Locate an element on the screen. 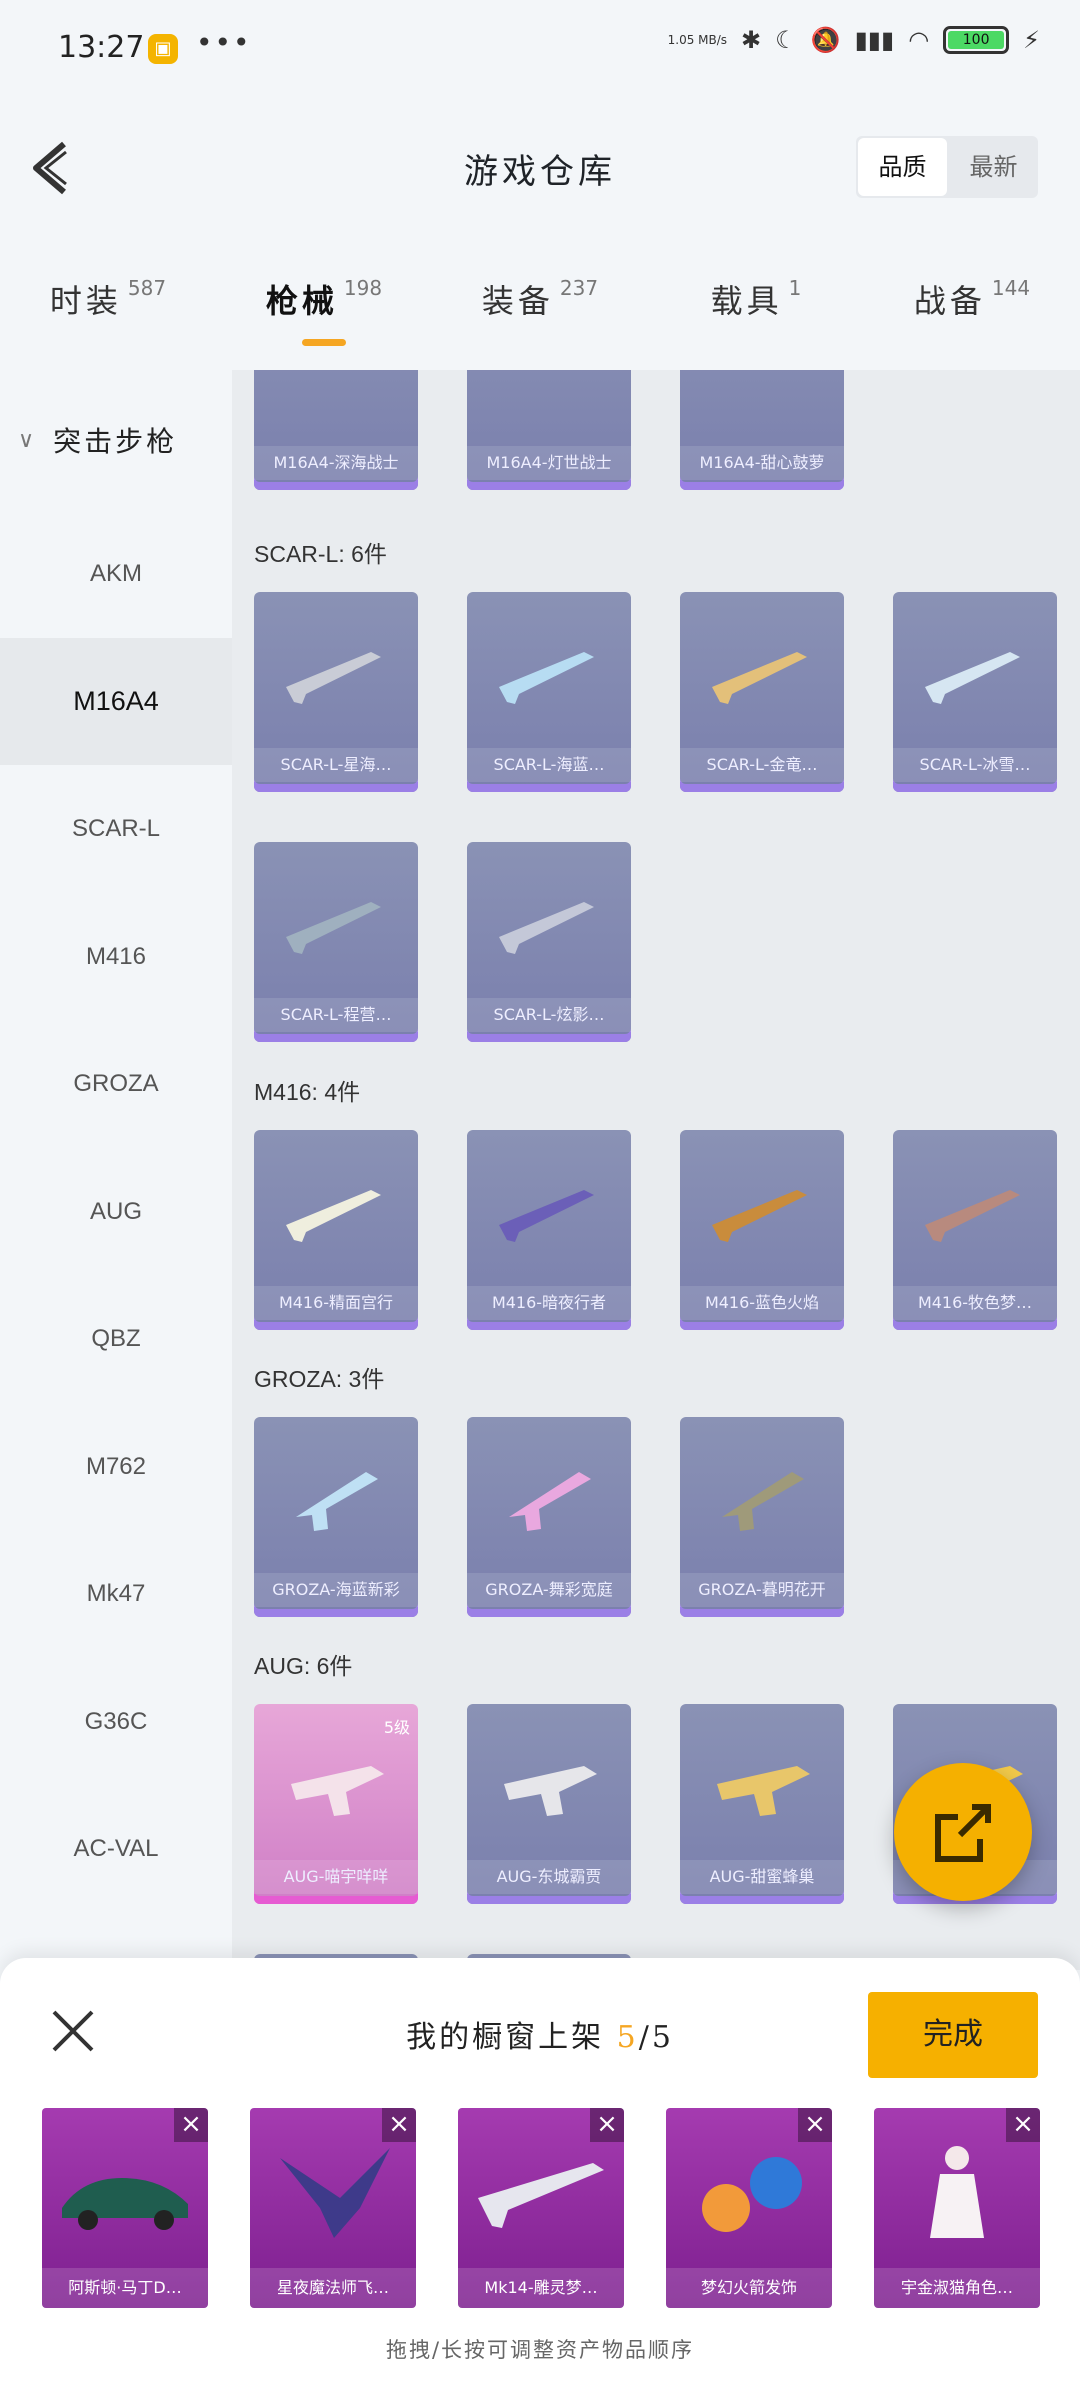 Image resolution: width=1080 pixels, height=2401 pixels. weapon-card: M416-蓝色火焰 is located at coordinates (762, 1230).